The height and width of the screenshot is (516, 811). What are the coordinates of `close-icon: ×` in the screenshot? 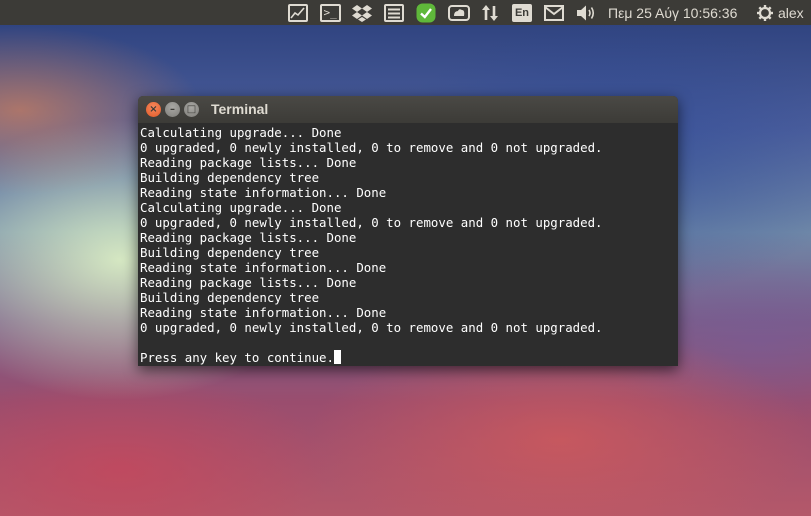 It's located at (153, 109).